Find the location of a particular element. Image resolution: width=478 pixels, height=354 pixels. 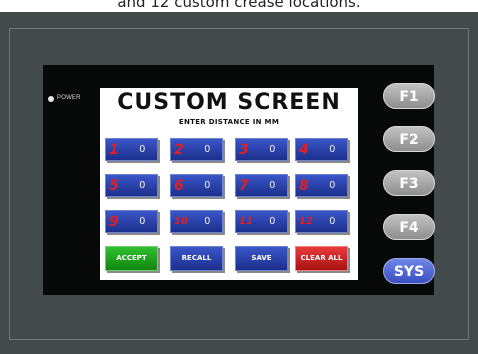

location-number: 9 is located at coordinates (114, 222).